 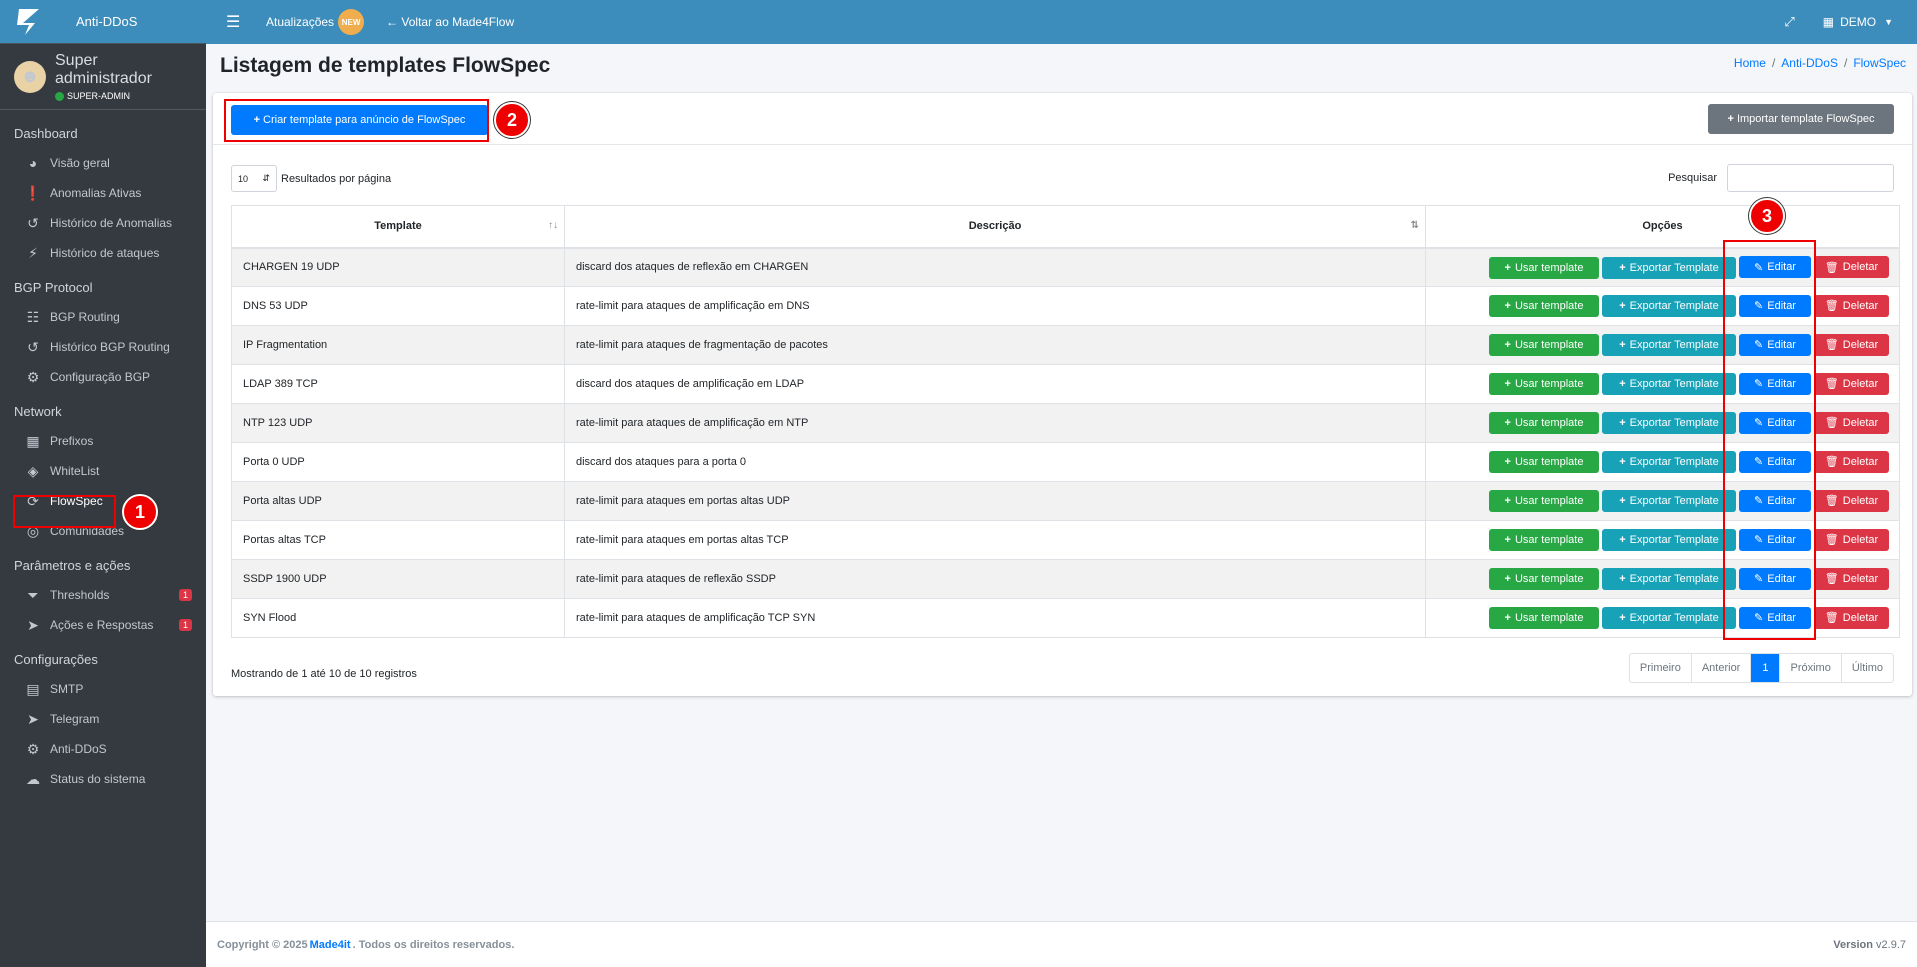 What do you see at coordinates (103, 625) in the screenshot?
I see `sidebar-item-acoes-respostas: ➤ Ações e Respostas 1` at bounding box center [103, 625].